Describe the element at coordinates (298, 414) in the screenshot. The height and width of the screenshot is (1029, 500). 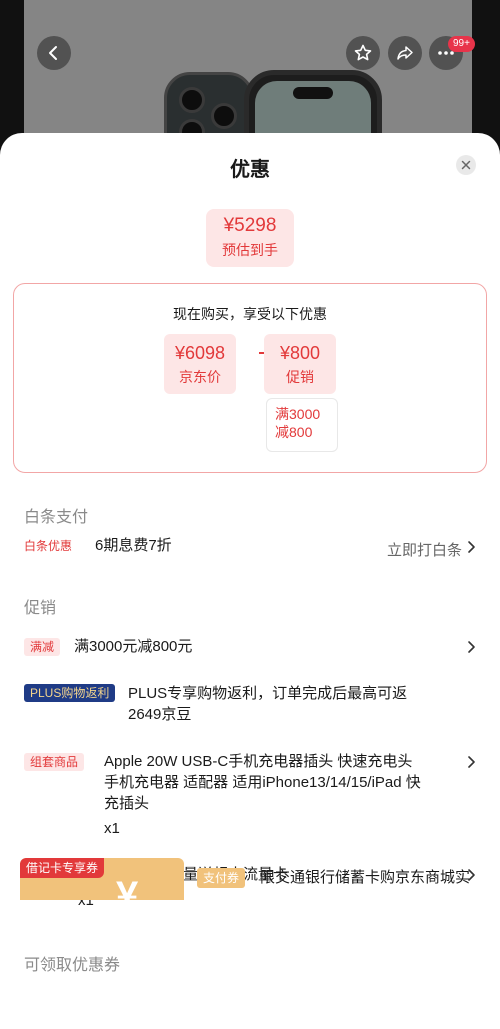
I see `promo-rule-line: 满3000` at that location.